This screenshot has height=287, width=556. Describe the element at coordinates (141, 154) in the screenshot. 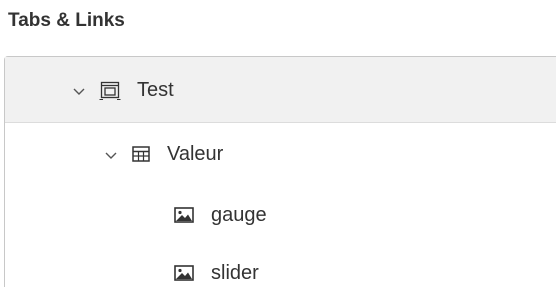

I see `table-grid-icon` at that location.